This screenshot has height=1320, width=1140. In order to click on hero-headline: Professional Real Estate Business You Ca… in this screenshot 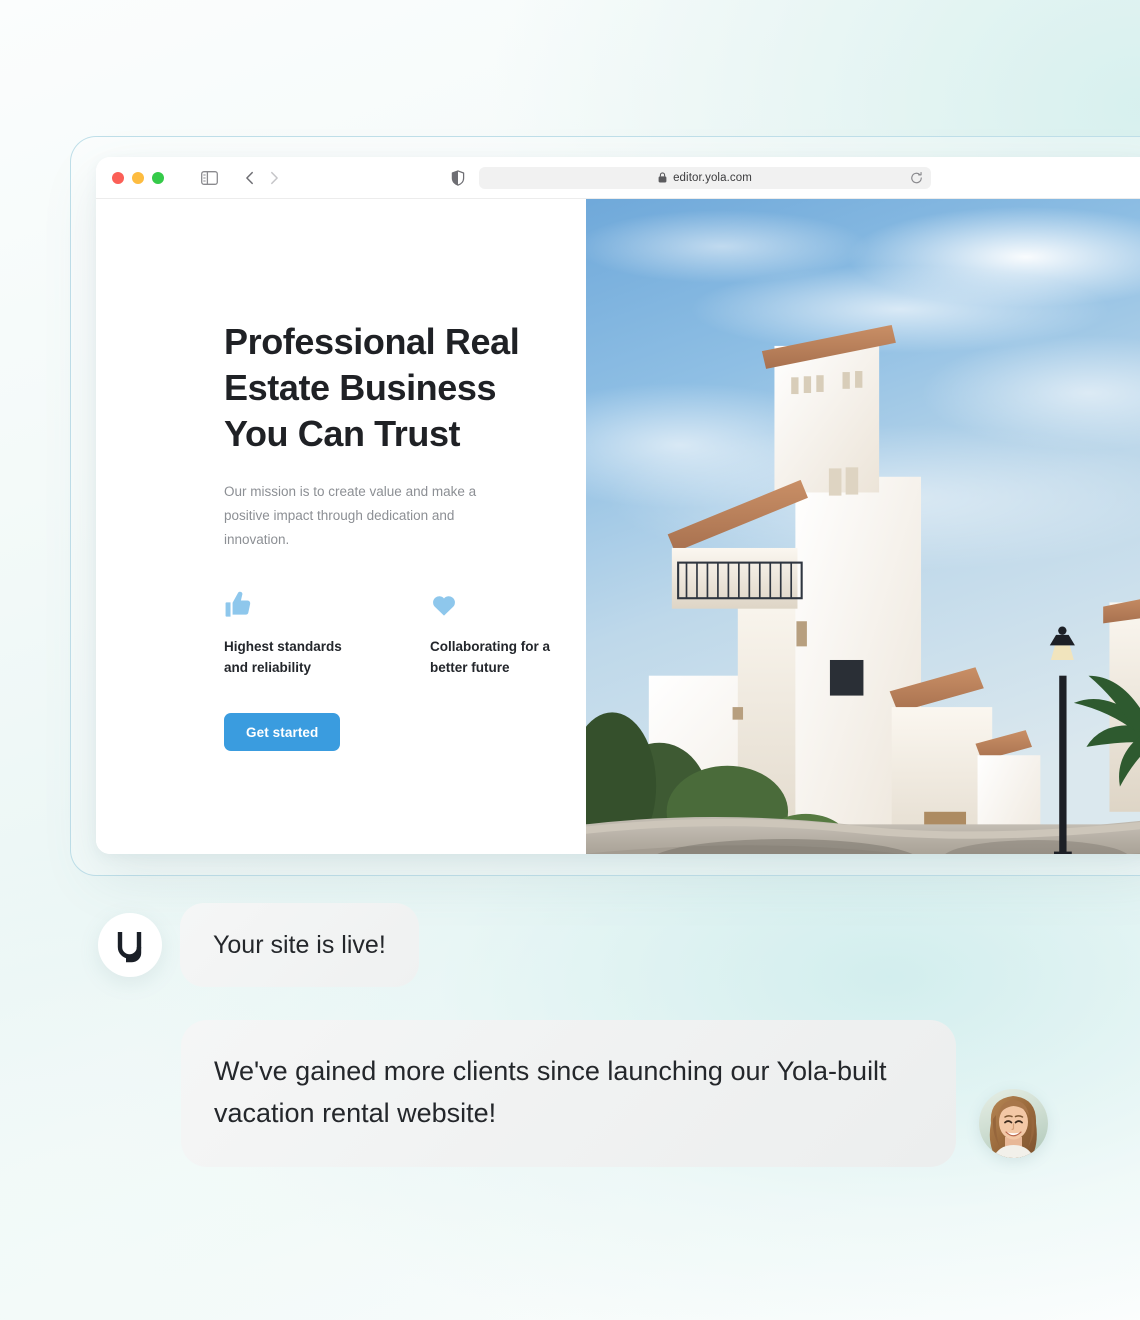, I will do `click(372, 387)`.